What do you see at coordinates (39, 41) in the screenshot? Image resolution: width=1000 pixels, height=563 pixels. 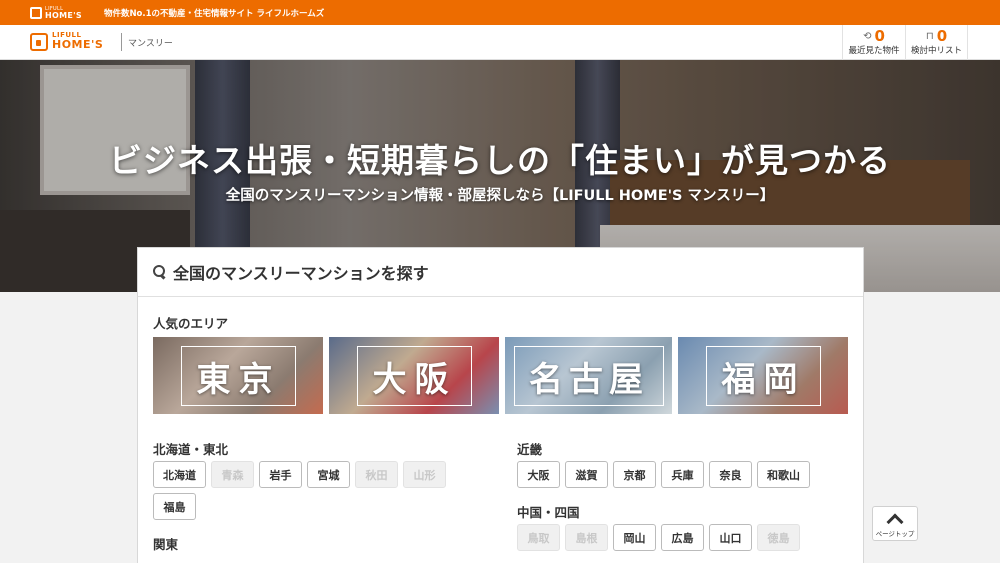 I see `home-logo-icon` at bounding box center [39, 41].